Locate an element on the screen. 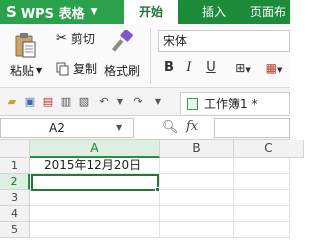 The height and width of the screenshot is (251, 320). column-header-a: A is located at coordinates (95, 149).